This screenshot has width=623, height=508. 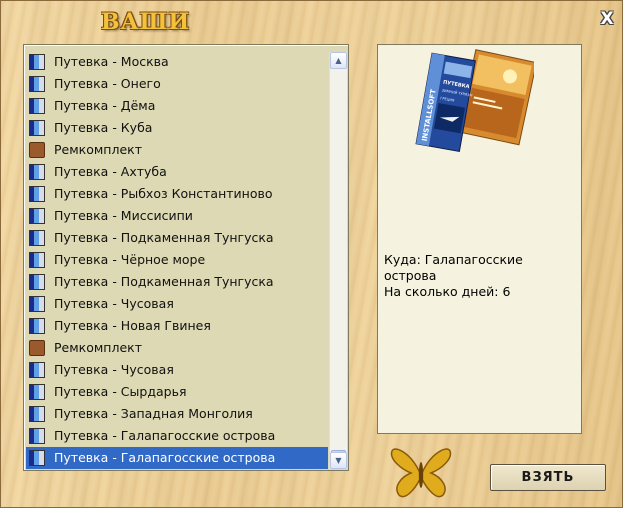 I want to click on list-item-label: Путевка - Новая Гвинея, so click(x=132, y=325).